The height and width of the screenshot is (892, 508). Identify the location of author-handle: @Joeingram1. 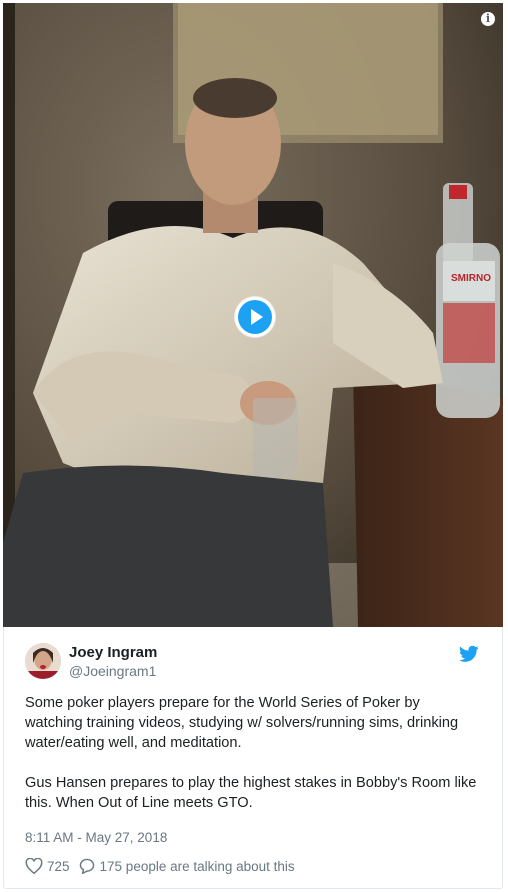
(112, 671).